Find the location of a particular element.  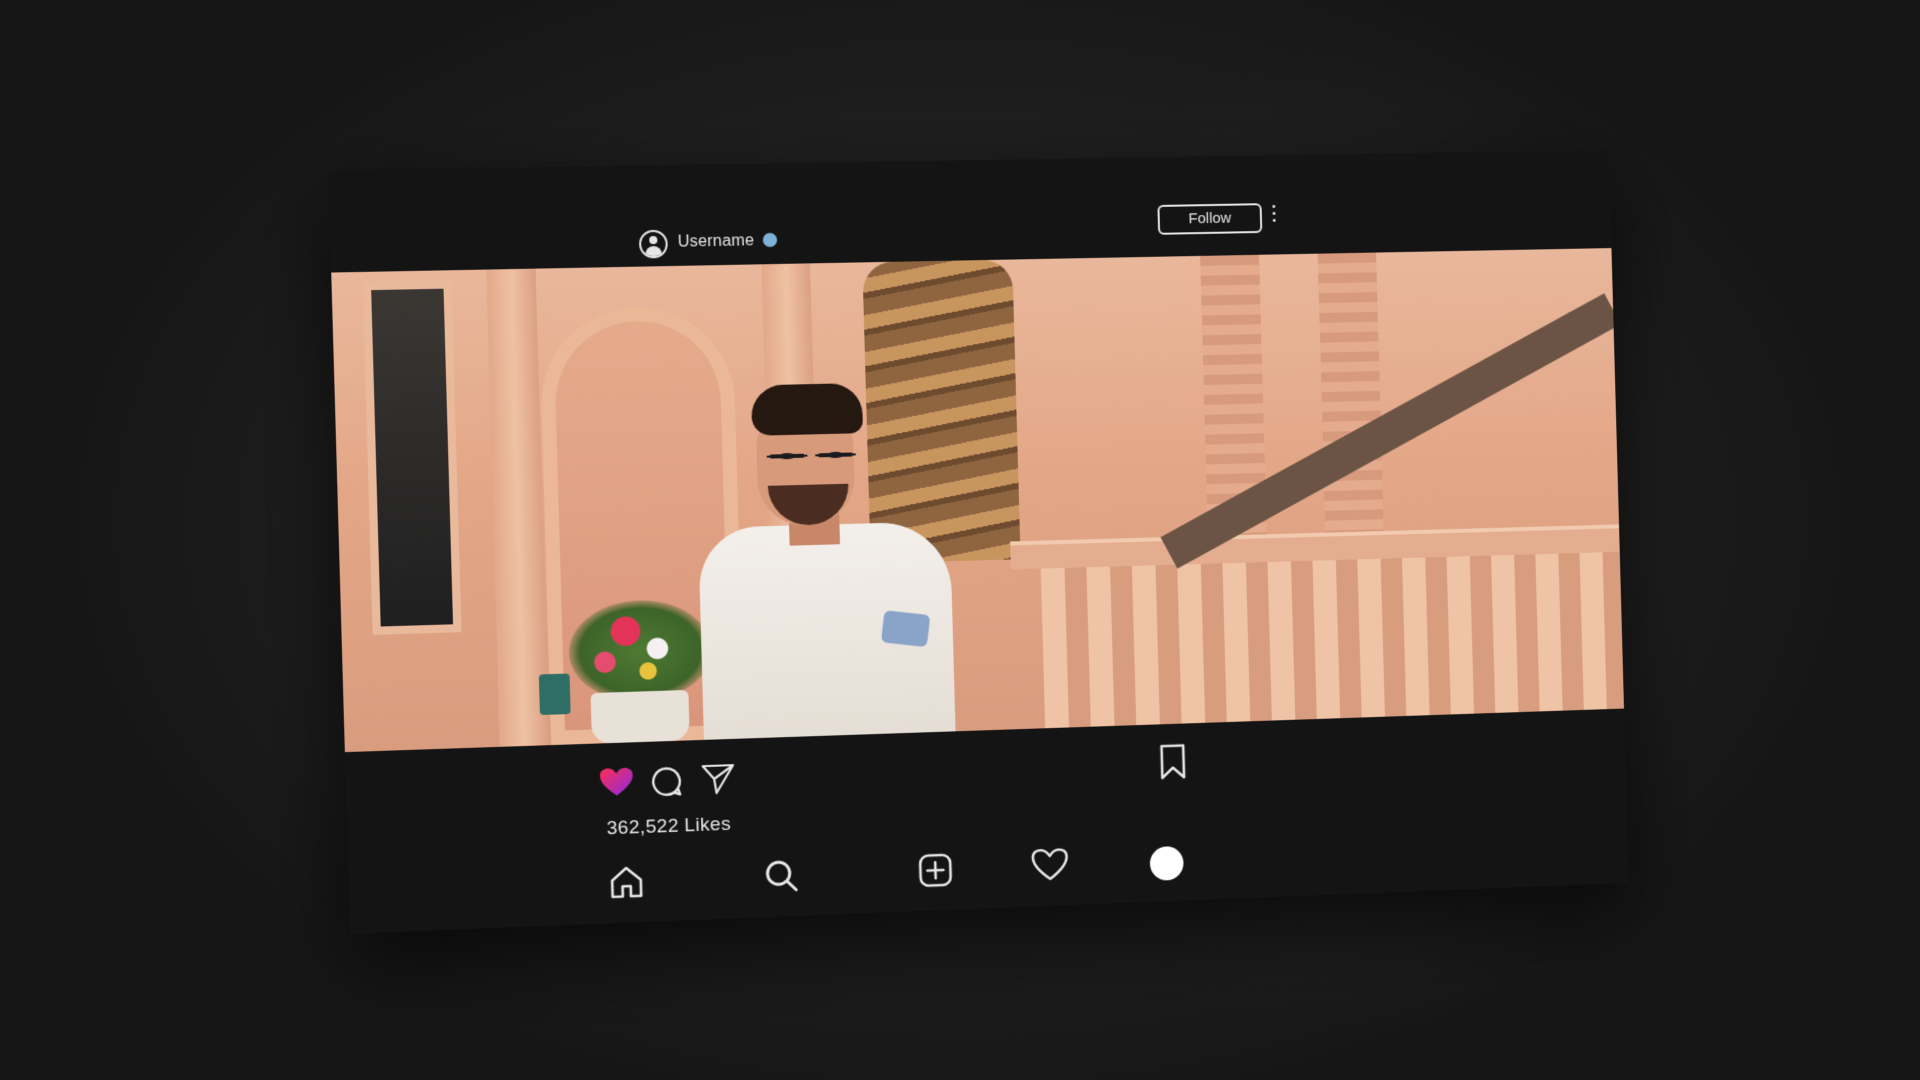

search-icon is located at coordinates (781, 876).